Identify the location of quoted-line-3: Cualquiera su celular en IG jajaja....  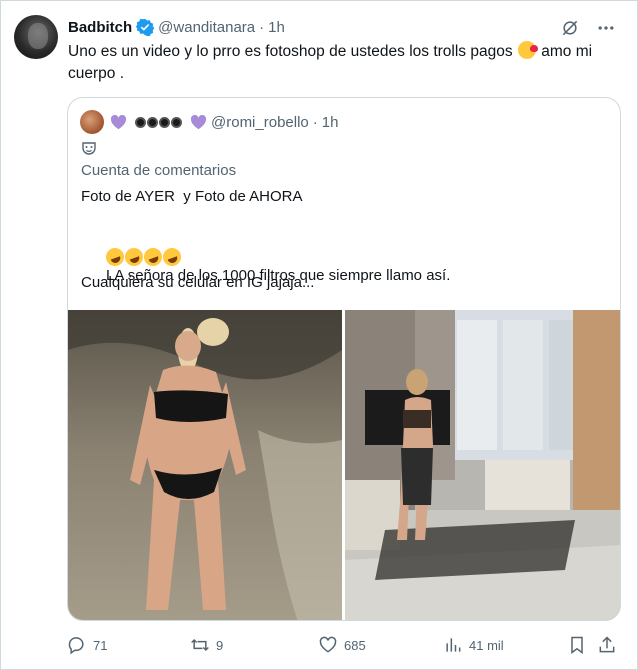
(198, 282).